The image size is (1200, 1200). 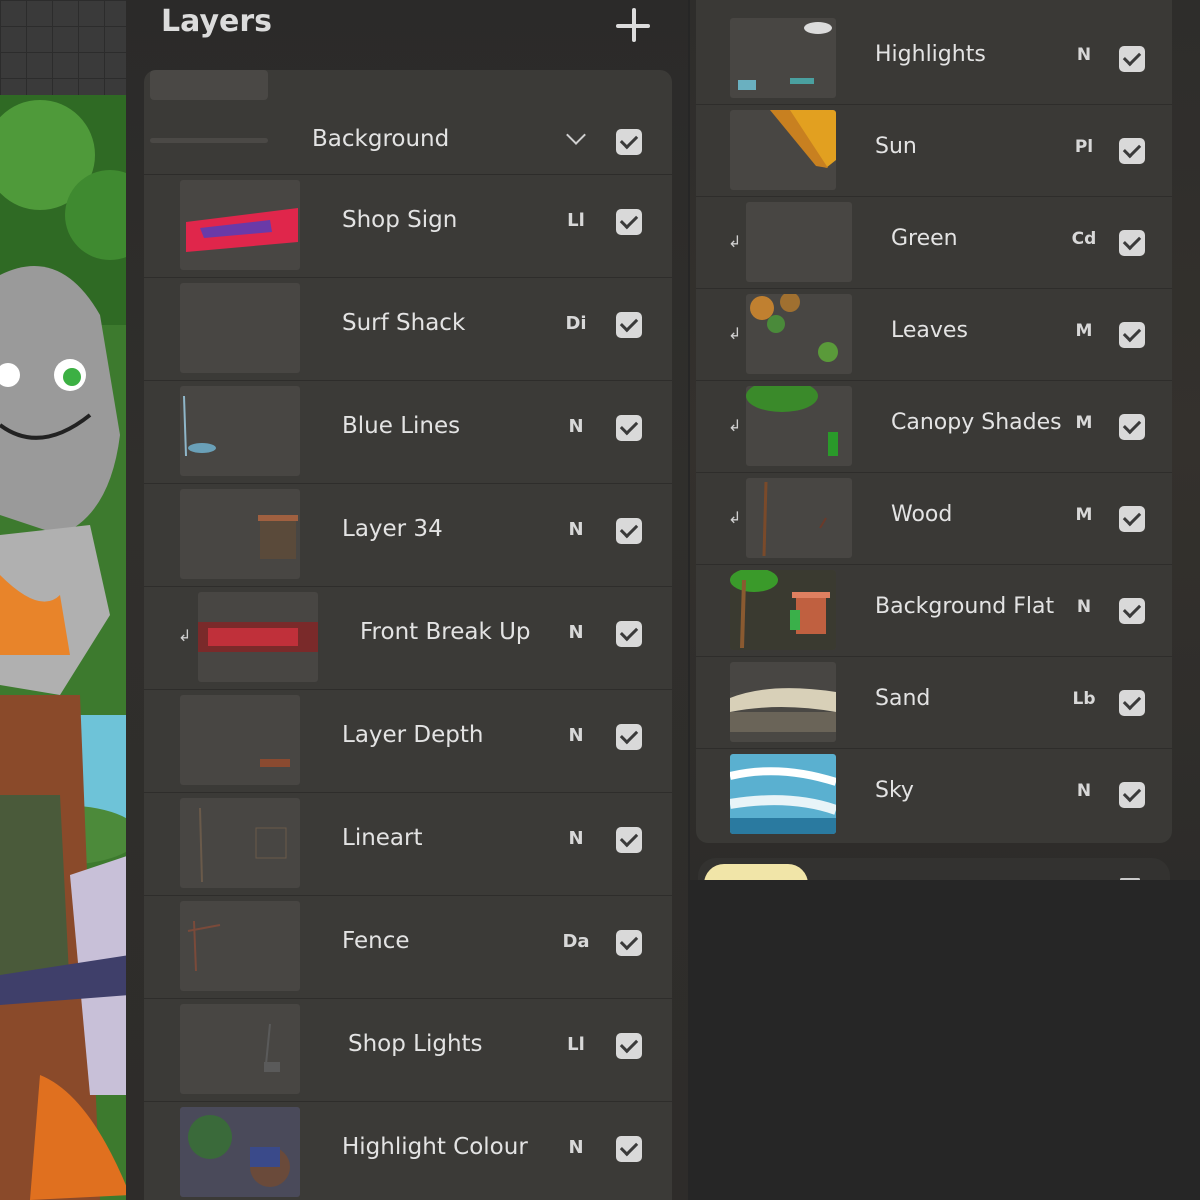 I want to click on canvas-artwork, so click(x=65, y=600).